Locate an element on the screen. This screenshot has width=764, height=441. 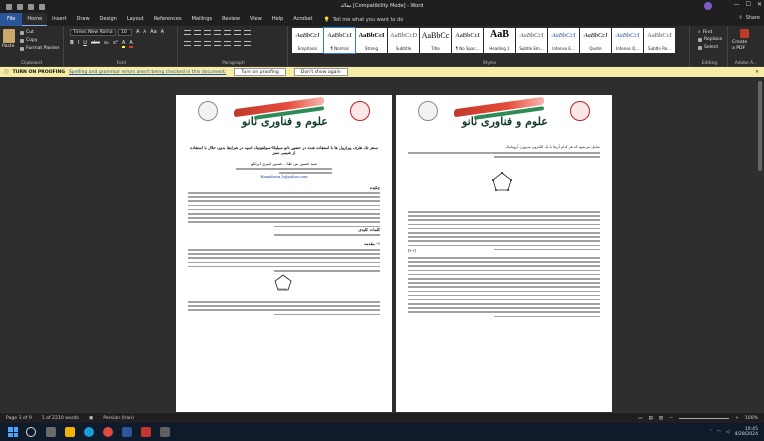
cut-button: Cut is located at coordinates (27, 32).